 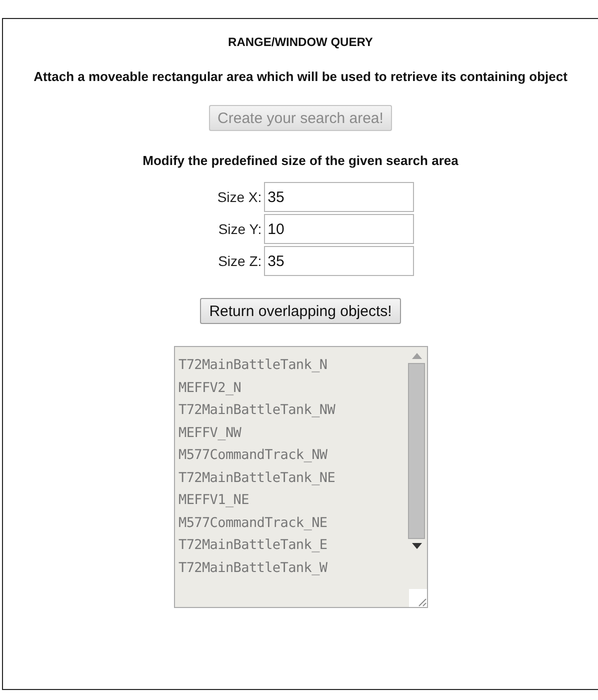 I want to click on result-item: T72MainBattleTank_W, so click(x=253, y=568).